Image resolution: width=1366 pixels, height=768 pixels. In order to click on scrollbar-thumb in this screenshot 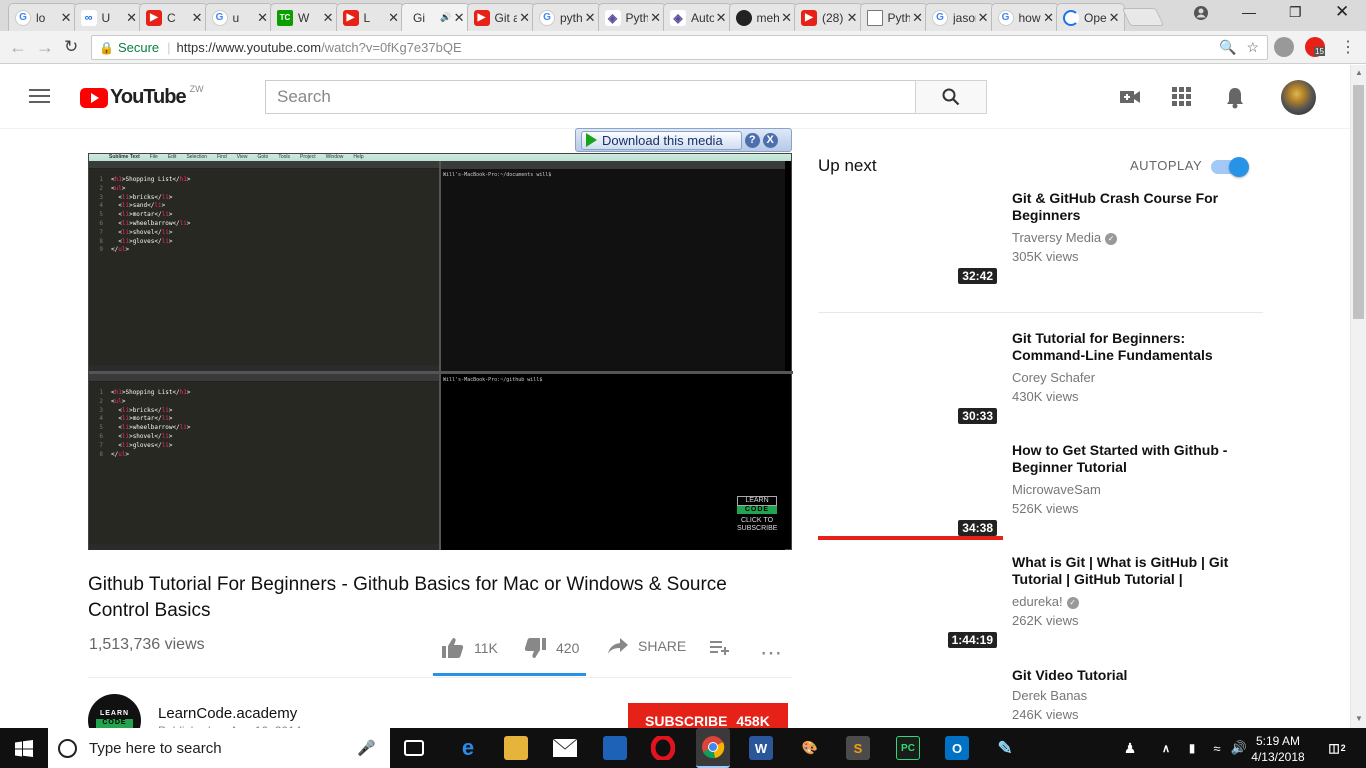, I will do `click(1358, 202)`.